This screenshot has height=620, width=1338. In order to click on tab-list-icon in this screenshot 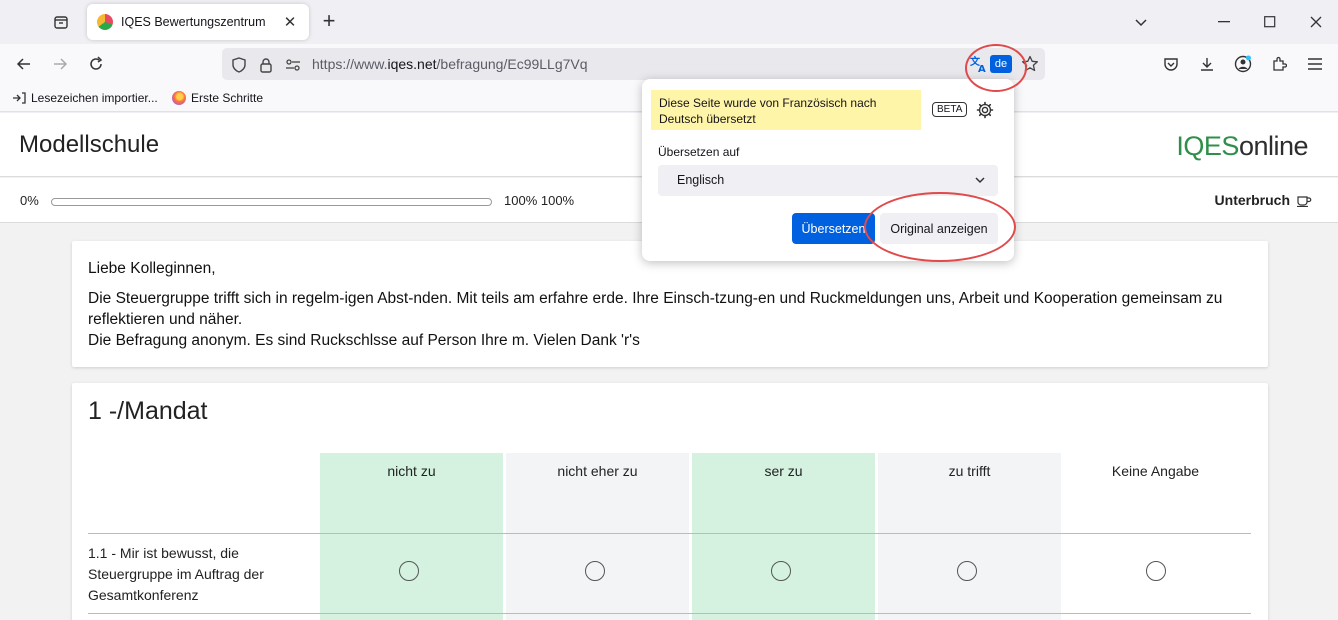, I will do `click(61, 22)`.